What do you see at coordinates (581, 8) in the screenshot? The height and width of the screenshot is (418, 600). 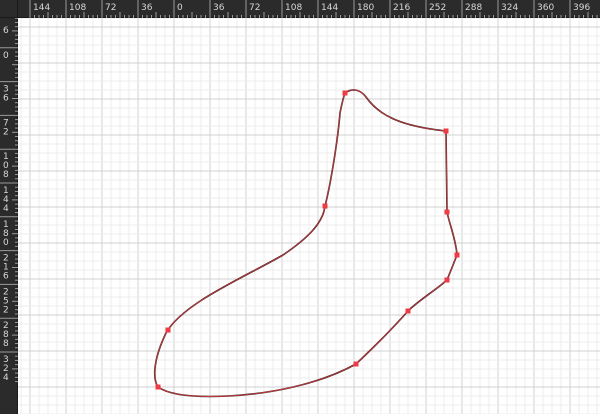 I see `ruler-label: 396` at bounding box center [581, 8].